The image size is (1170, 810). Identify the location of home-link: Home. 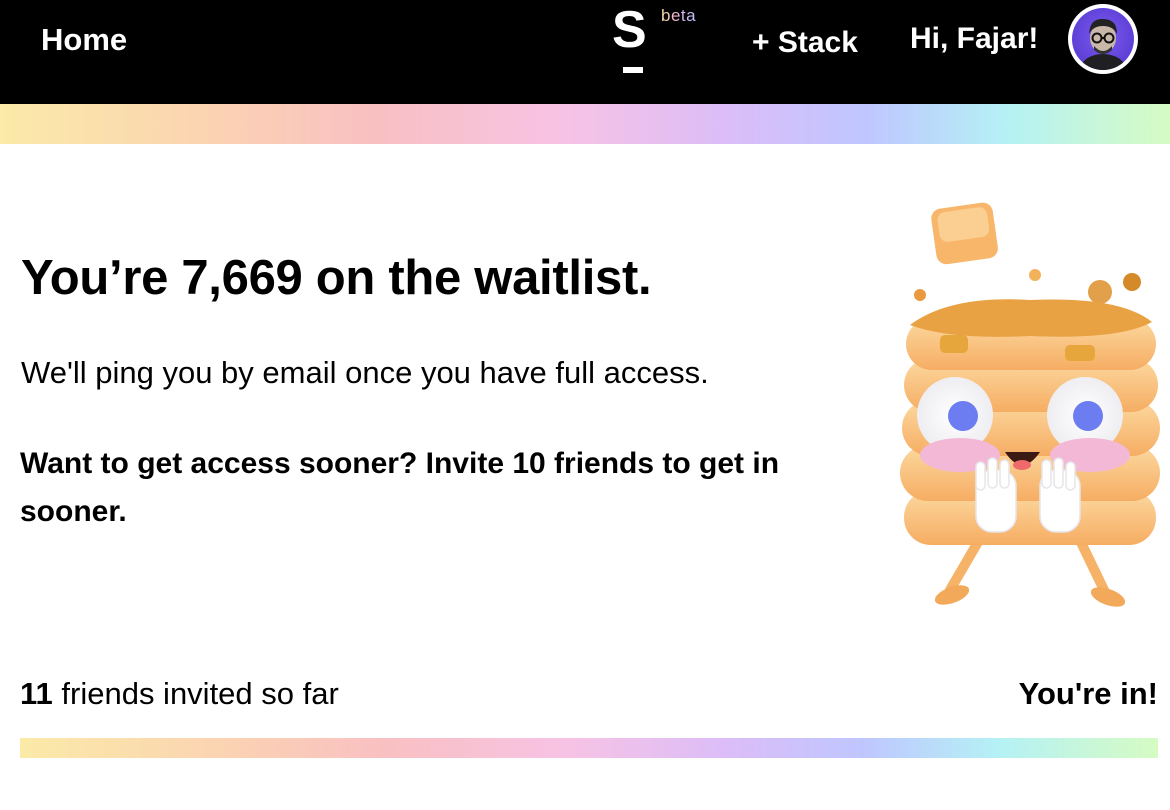
(84, 40).